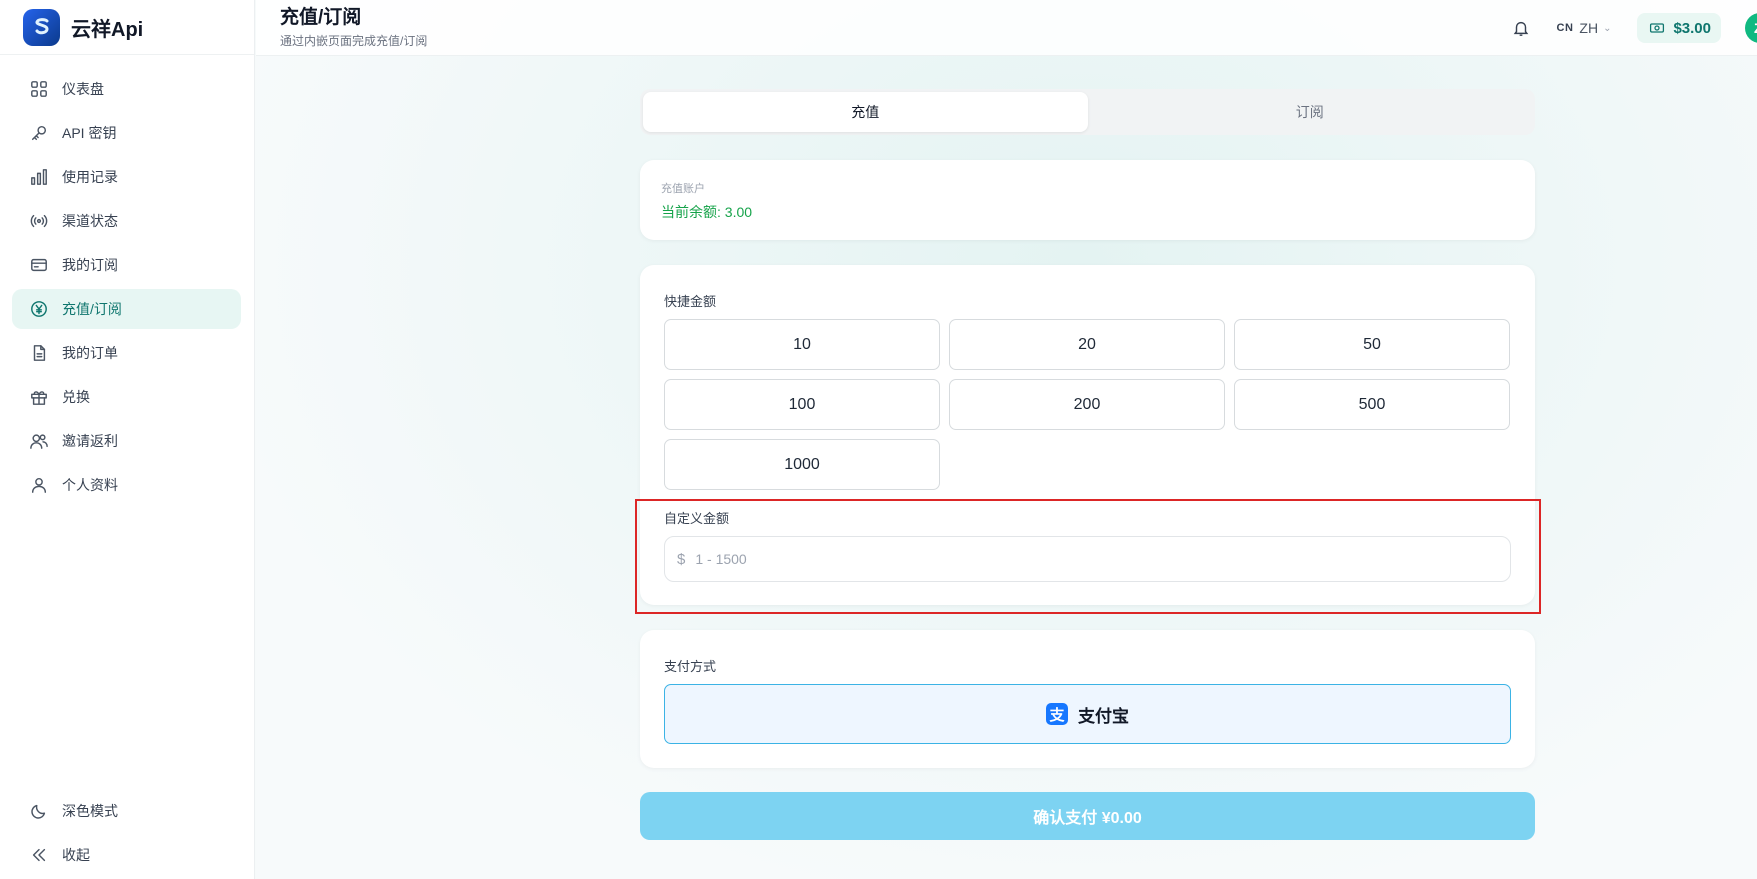 The width and height of the screenshot is (1757, 879). What do you see at coordinates (1372, 344) in the screenshot?
I see `quick-amount-button: 50` at bounding box center [1372, 344].